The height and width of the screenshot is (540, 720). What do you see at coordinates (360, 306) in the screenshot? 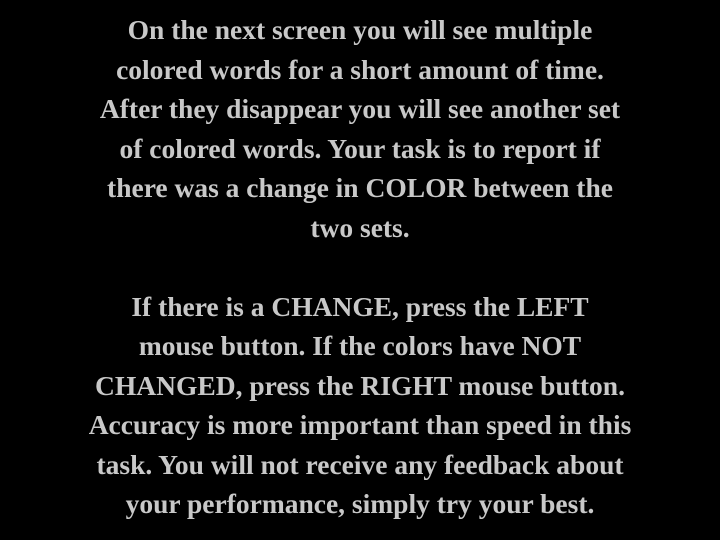
I see `instruction-line: If there is a CHANGE, press the LEFT` at bounding box center [360, 306].